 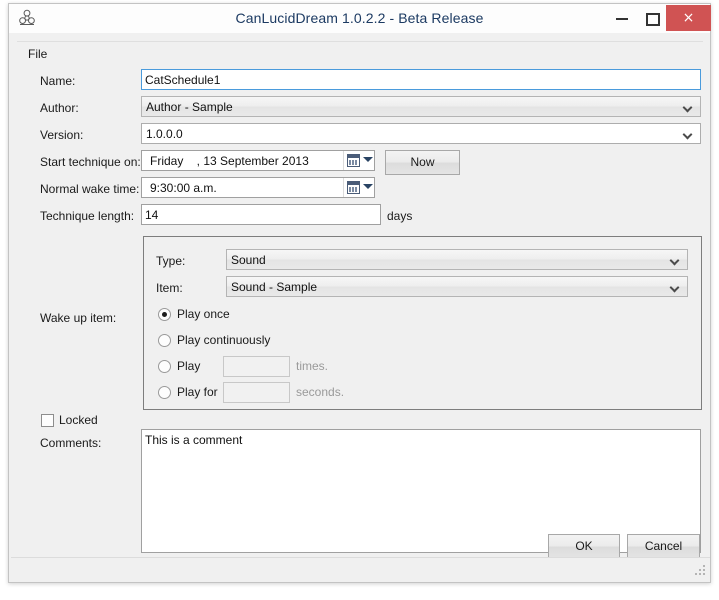 I want to click on close-icon: ×, so click(x=688, y=18).